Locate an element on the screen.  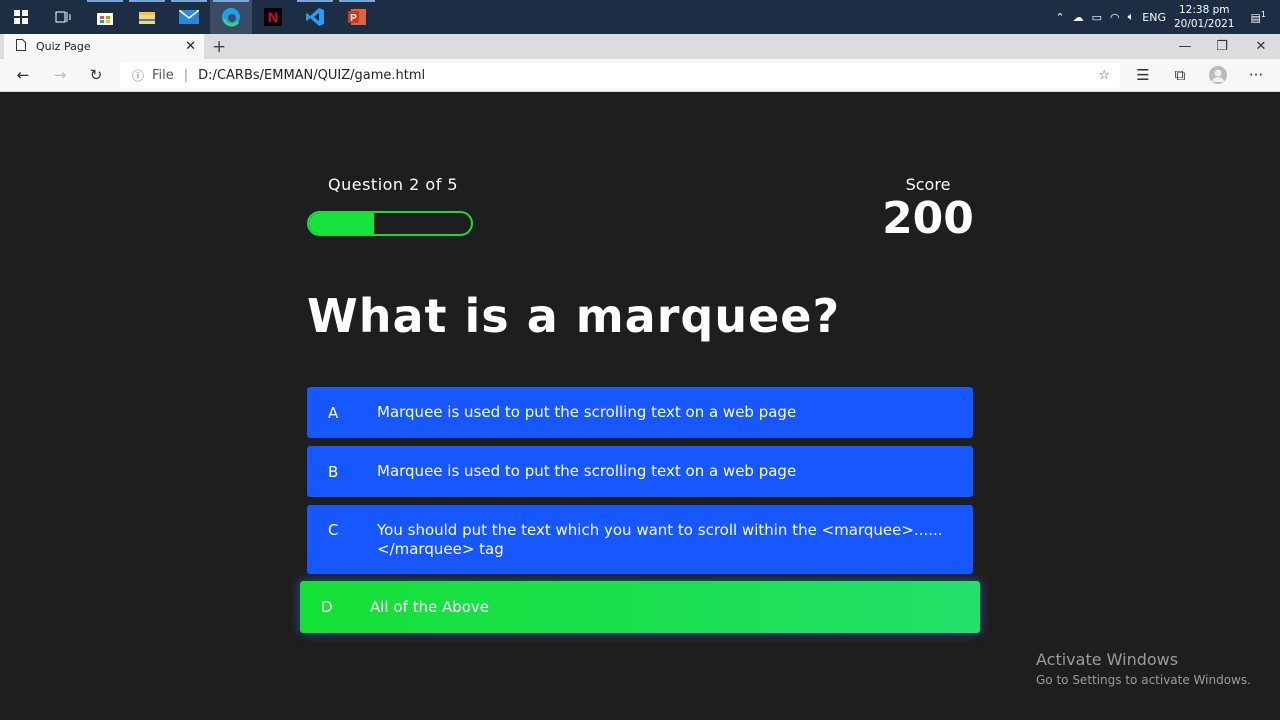
wifi-icon: ◠ is located at coordinates (1115, 17).